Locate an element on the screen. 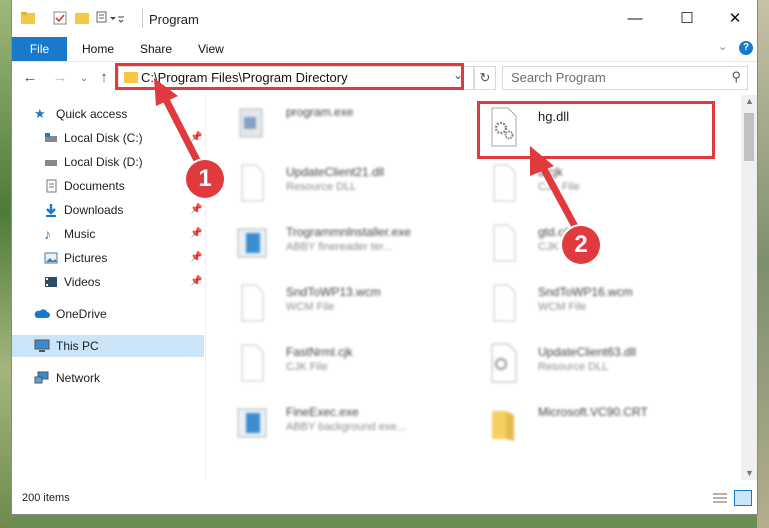 This screenshot has width=769, height=528. step-2-badge: 2 is located at coordinates (581, 245).